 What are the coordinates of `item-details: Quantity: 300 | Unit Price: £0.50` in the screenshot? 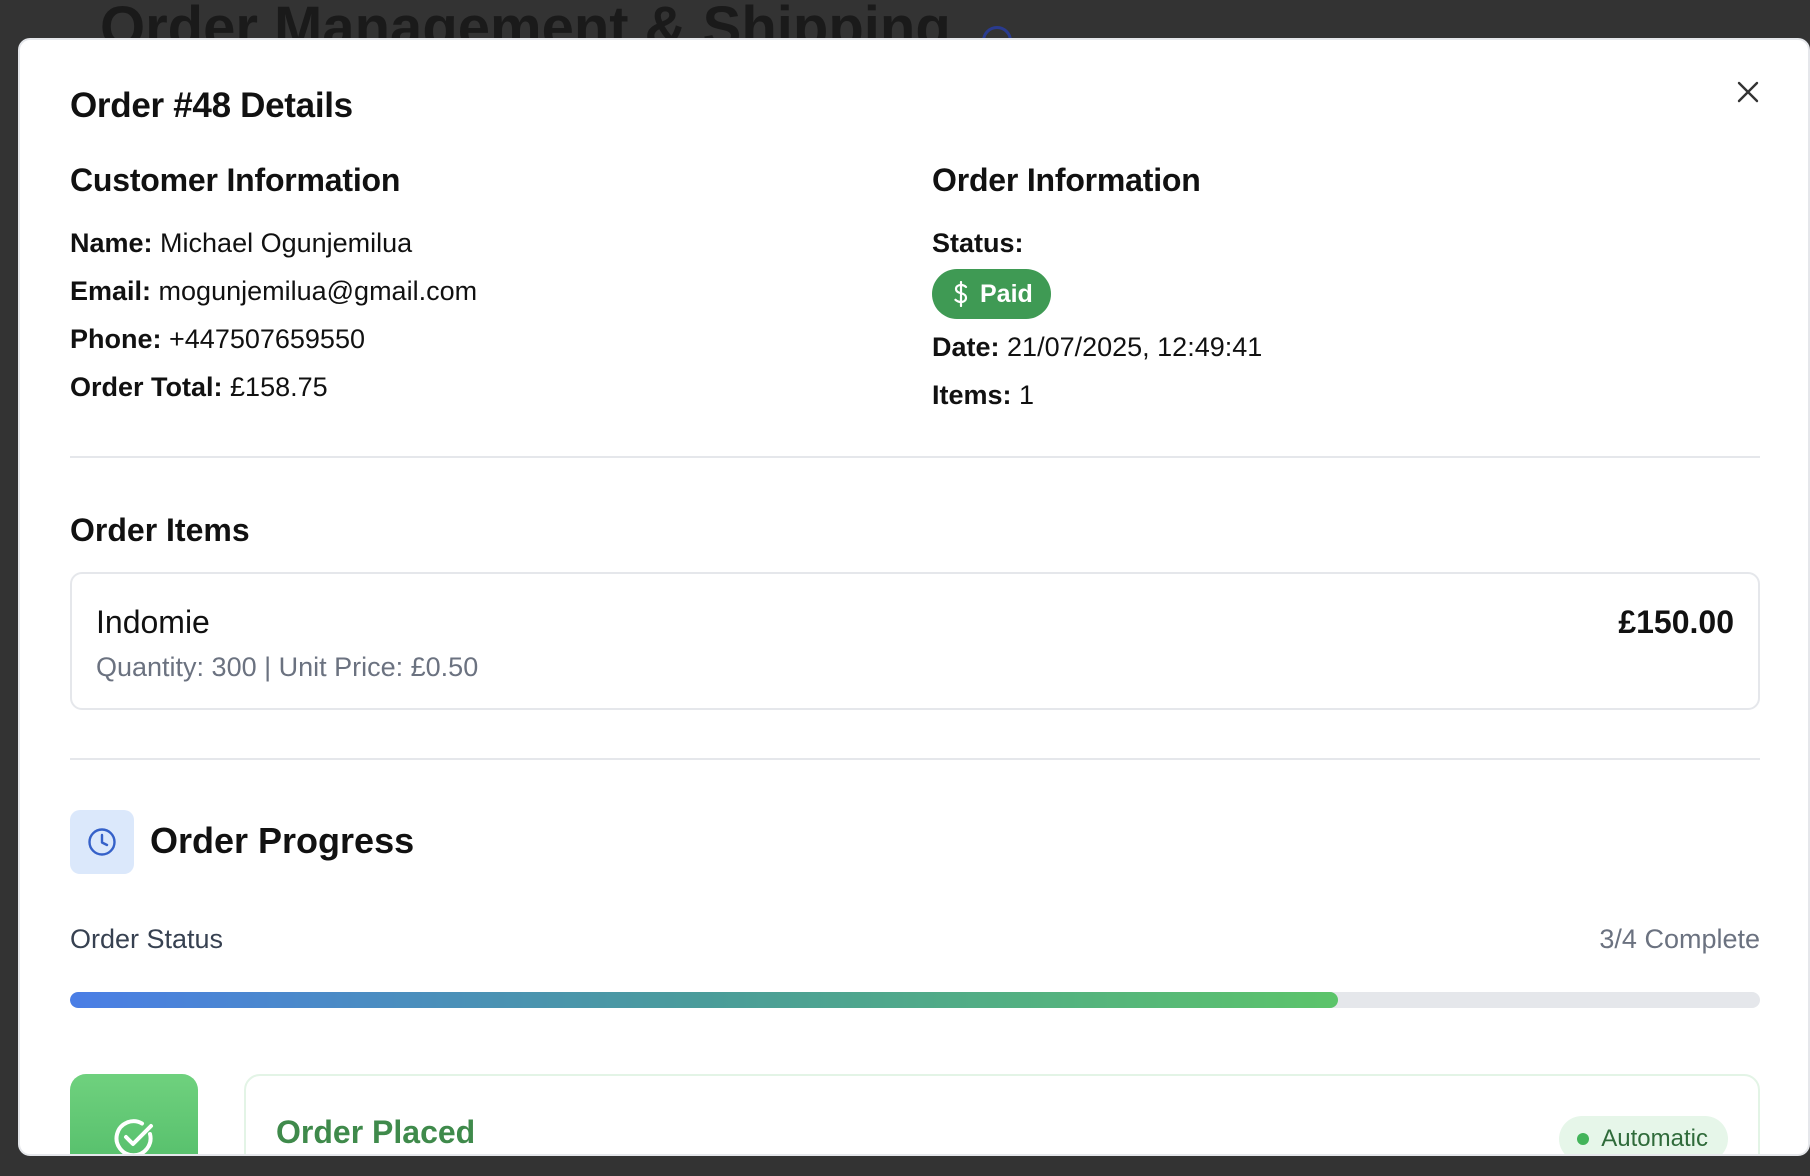 It's located at (287, 667).